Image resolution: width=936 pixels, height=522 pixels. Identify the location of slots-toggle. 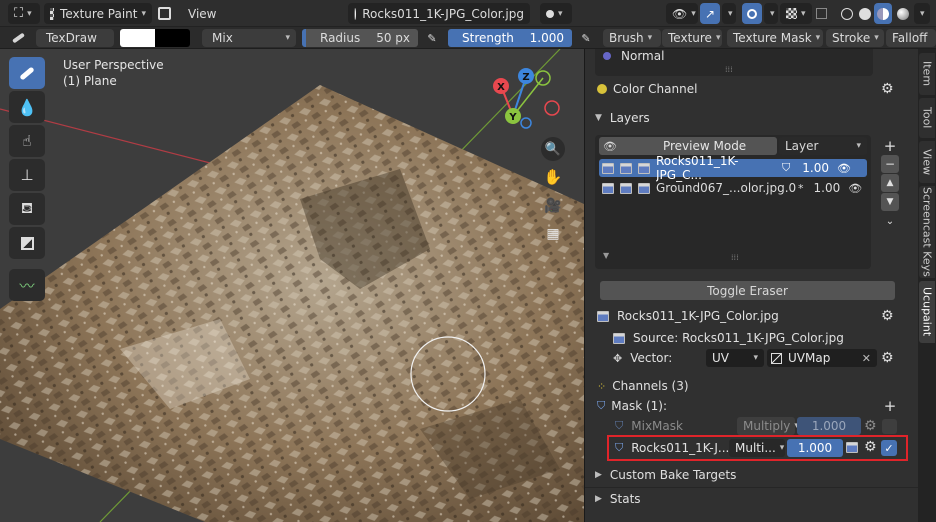
(167, 13).